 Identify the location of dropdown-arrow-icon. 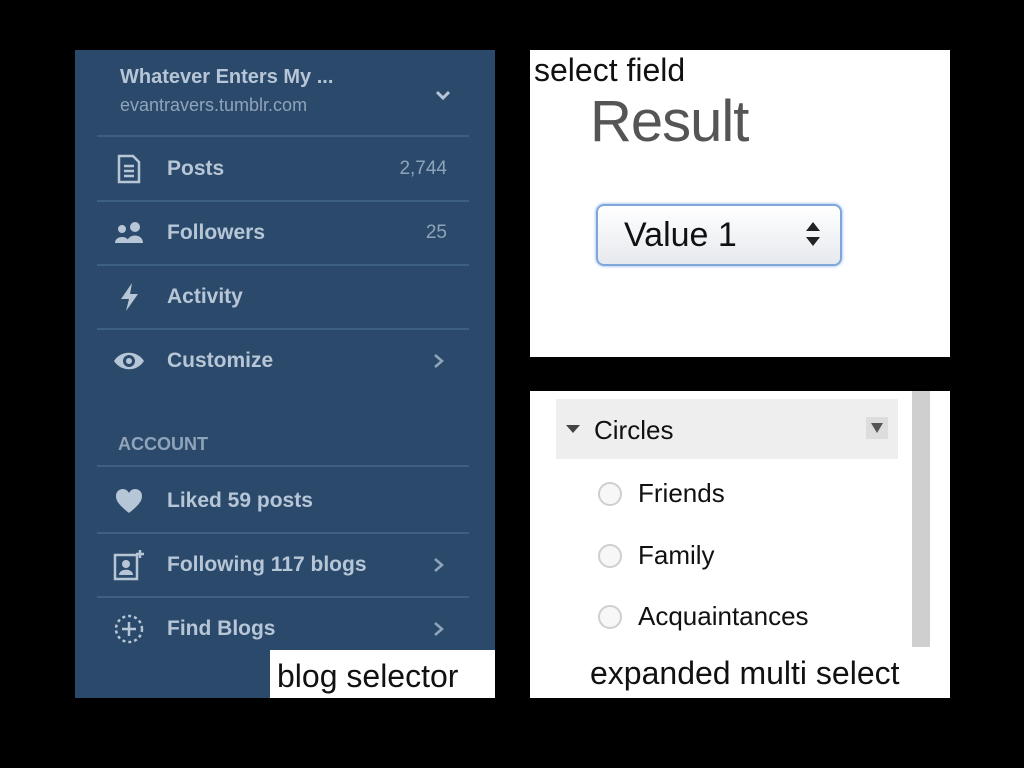
(877, 428).